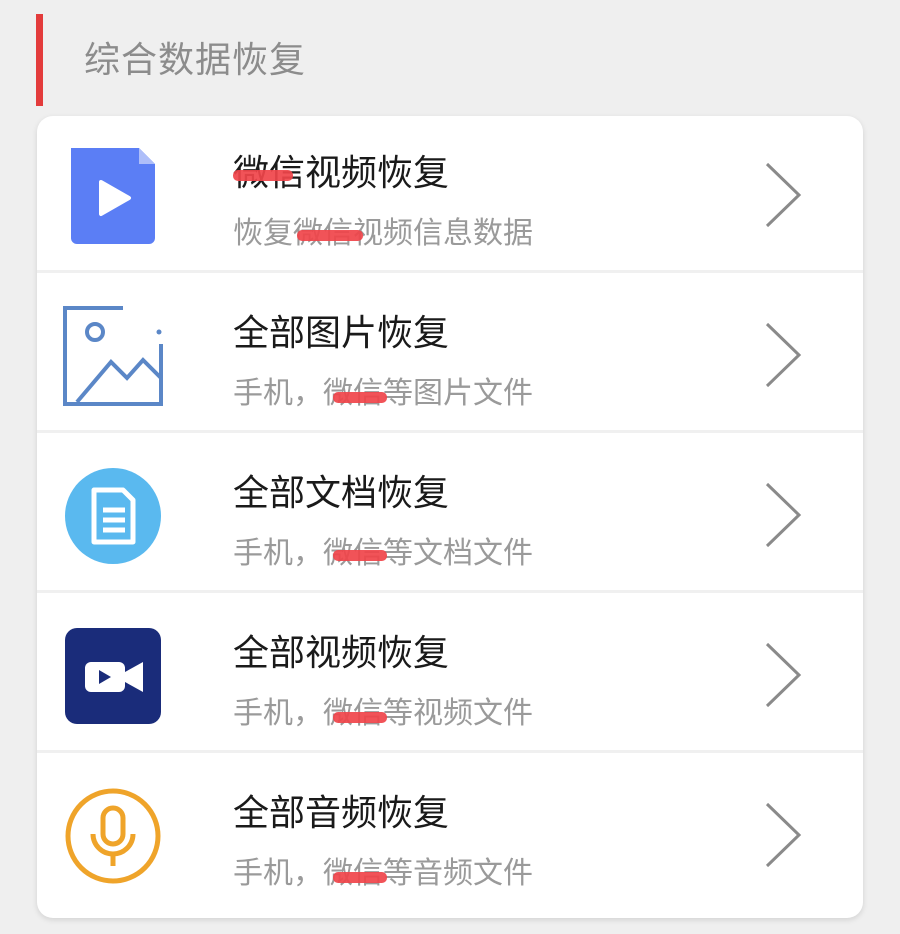 The width and height of the screenshot is (900, 934). I want to click on video-file-icon, so click(113, 196).